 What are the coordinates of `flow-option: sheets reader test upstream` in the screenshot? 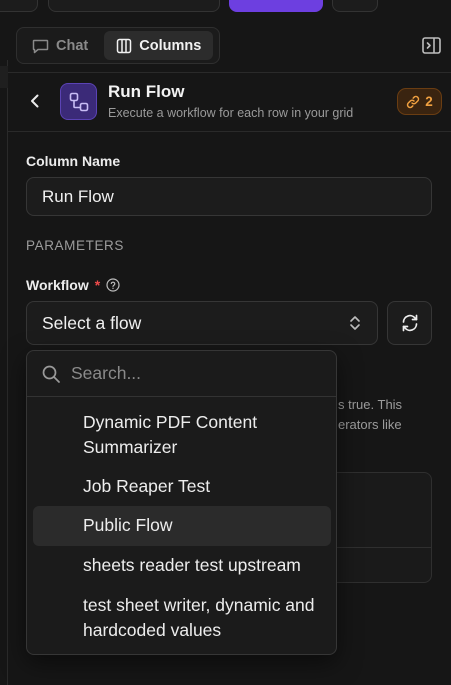 It's located at (182, 565).